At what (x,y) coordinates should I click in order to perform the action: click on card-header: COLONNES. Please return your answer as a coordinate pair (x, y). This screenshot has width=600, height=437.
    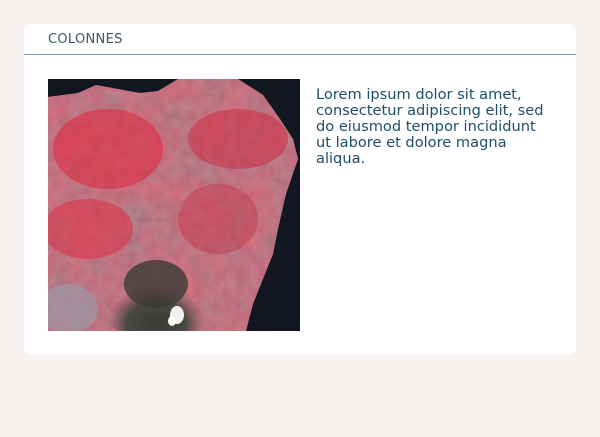
    Looking at the image, I should click on (300, 39).